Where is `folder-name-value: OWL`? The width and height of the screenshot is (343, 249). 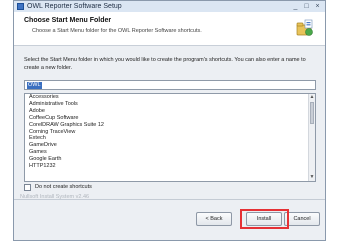
folder-name-value: OWL is located at coordinates (34, 85).